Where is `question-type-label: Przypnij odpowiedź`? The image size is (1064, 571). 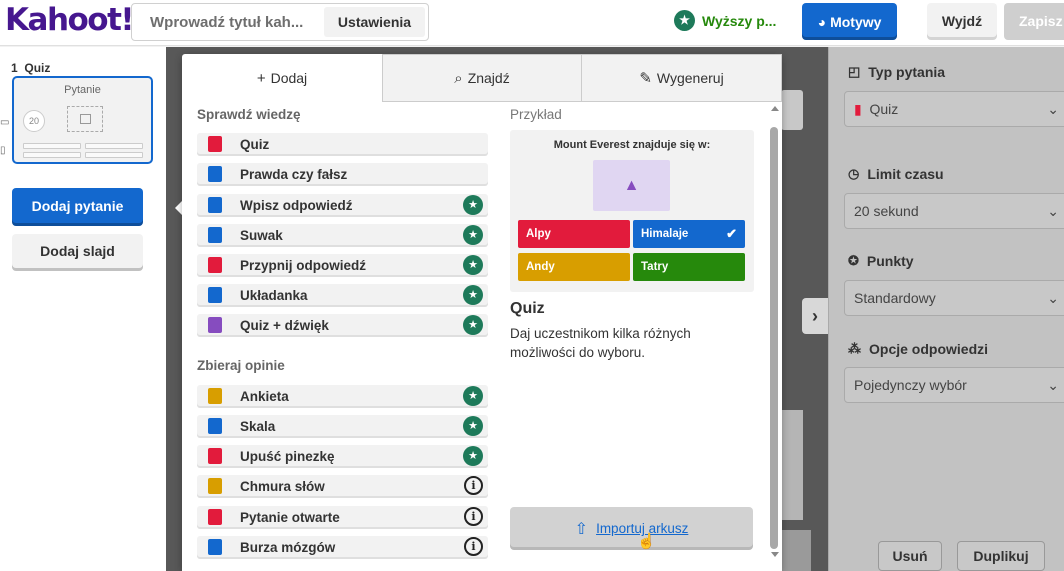
question-type-label: Przypnij odpowiedź is located at coordinates (303, 265).